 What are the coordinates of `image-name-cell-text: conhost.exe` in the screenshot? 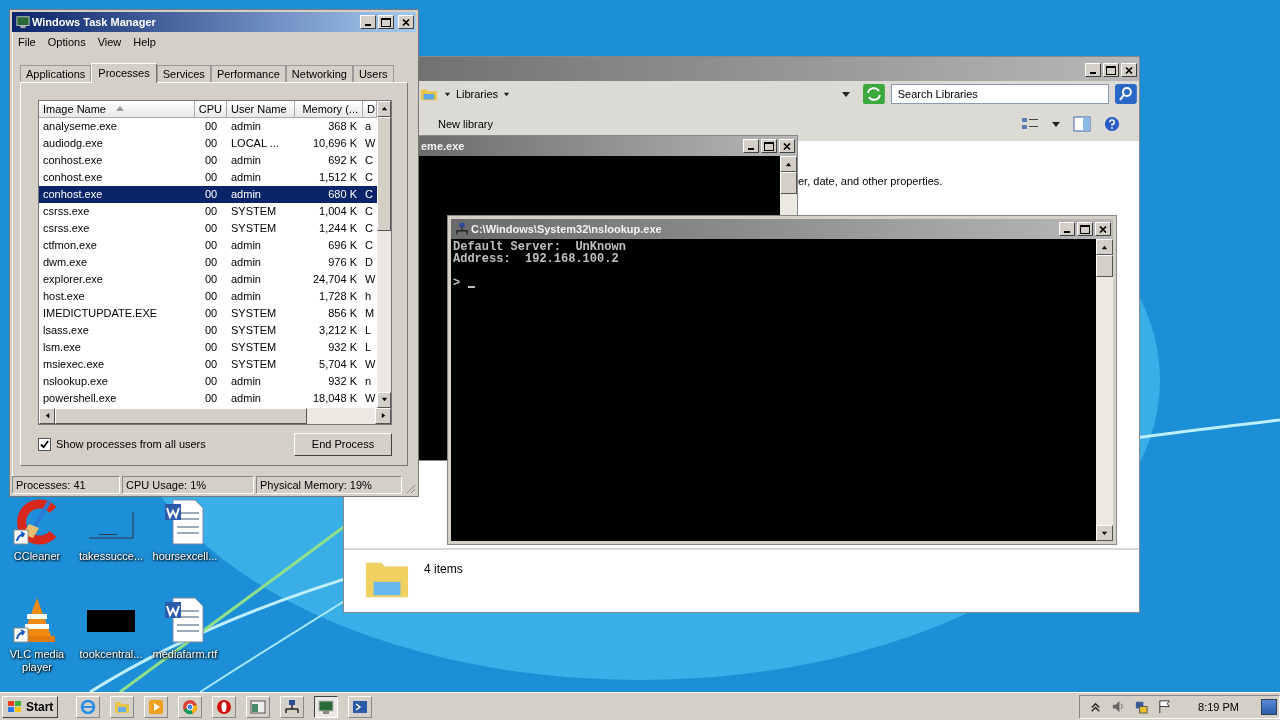 It's located at (73, 194).